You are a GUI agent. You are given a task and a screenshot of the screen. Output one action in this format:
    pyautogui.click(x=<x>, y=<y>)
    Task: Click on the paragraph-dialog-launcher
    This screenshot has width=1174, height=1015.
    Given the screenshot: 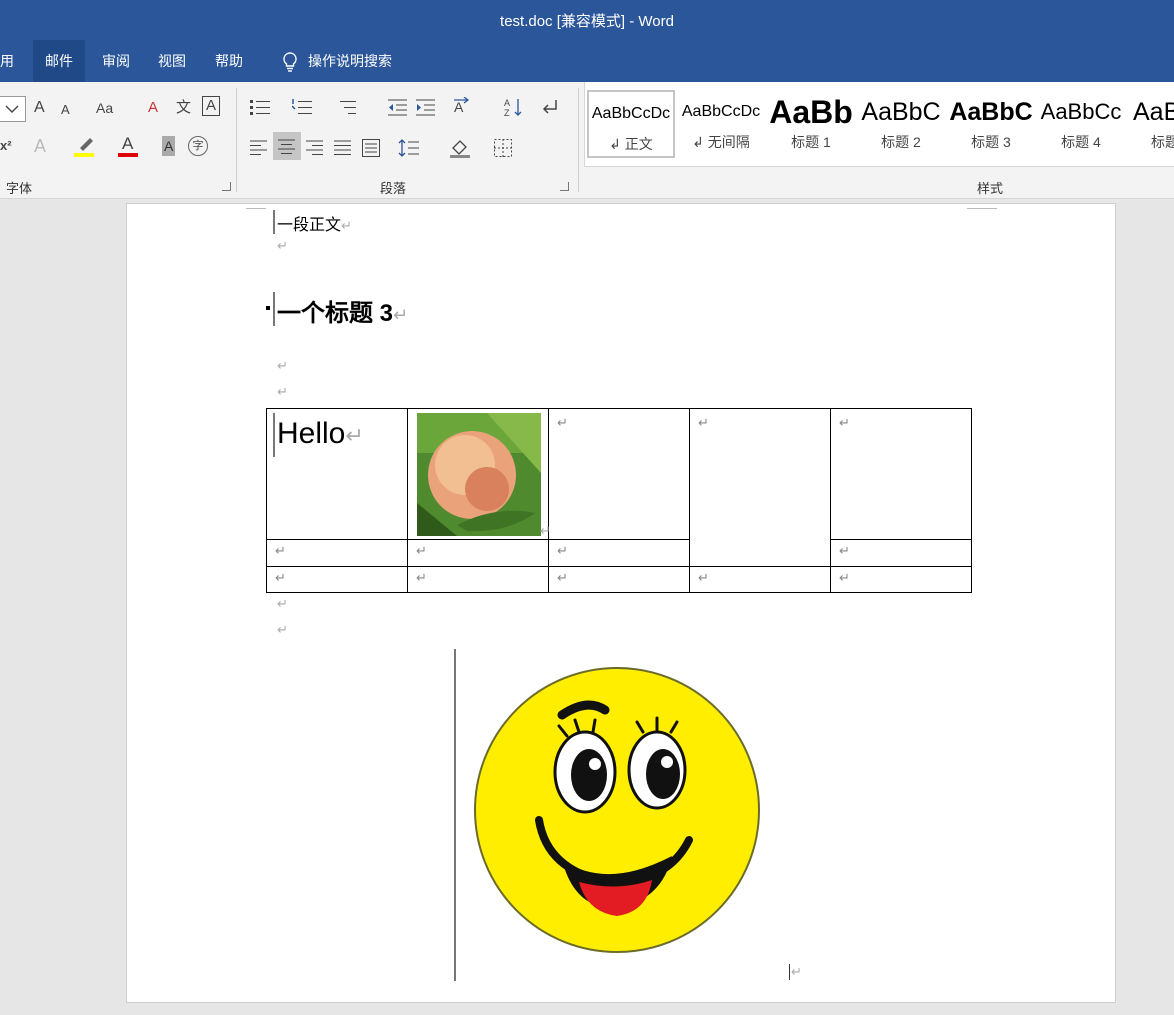 What is the action you would take?
    pyautogui.click(x=564, y=186)
    